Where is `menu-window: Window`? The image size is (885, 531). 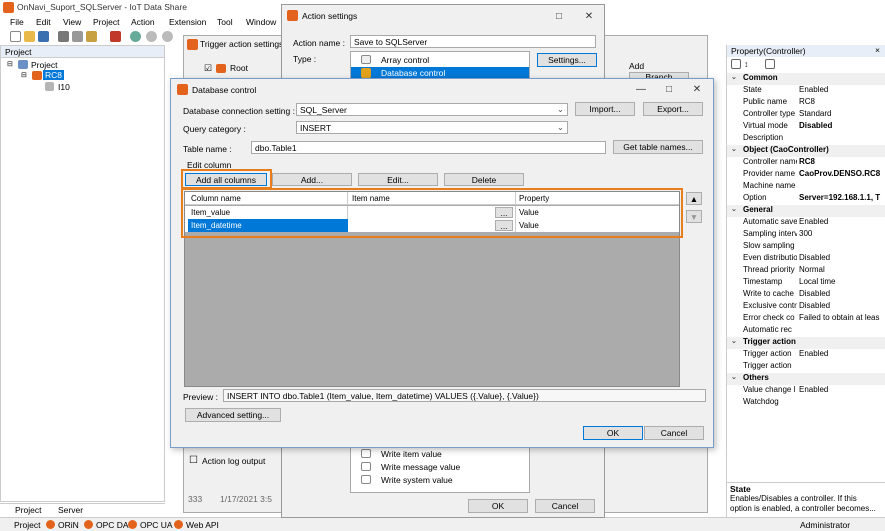 menu-window: Window is located at coordinates (261, 22).